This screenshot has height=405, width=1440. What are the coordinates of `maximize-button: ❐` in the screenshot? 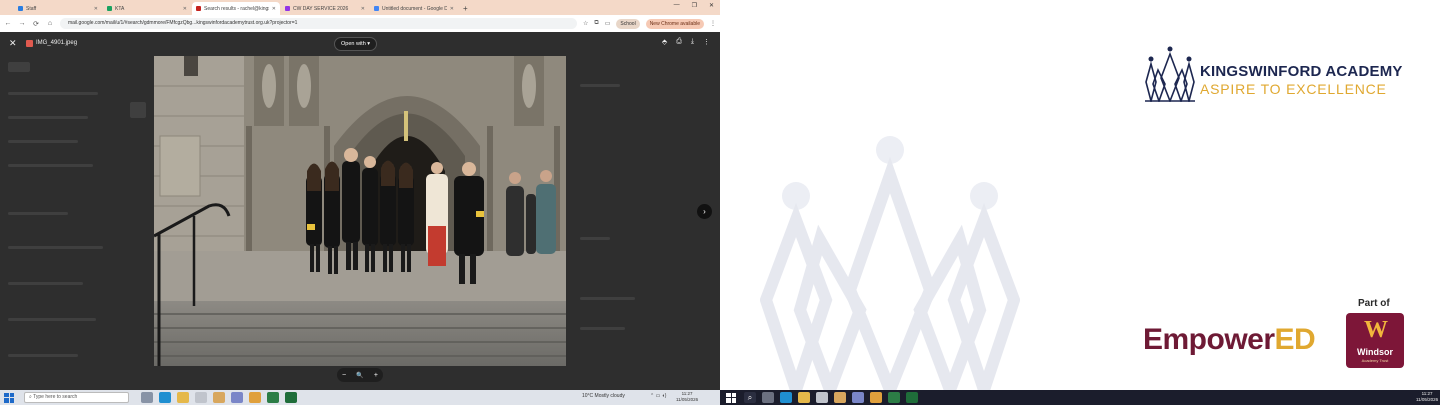 It's located at (694, 5).